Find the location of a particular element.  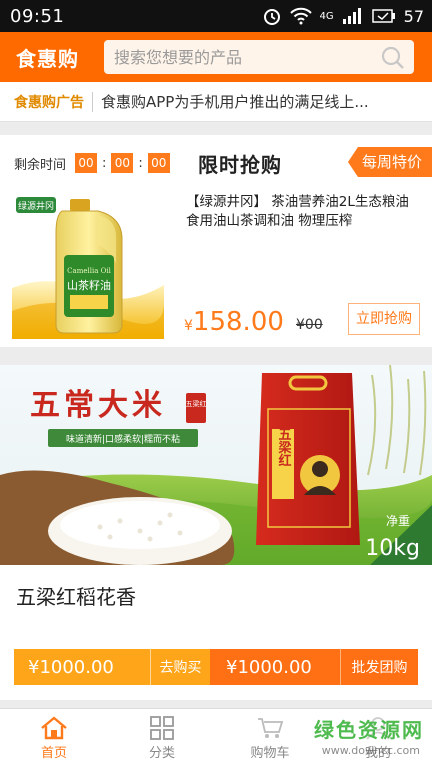

oil-product-image: 绿源井冈 Camellia Oil 山茶籽油 is located at coordinates (88, 266).